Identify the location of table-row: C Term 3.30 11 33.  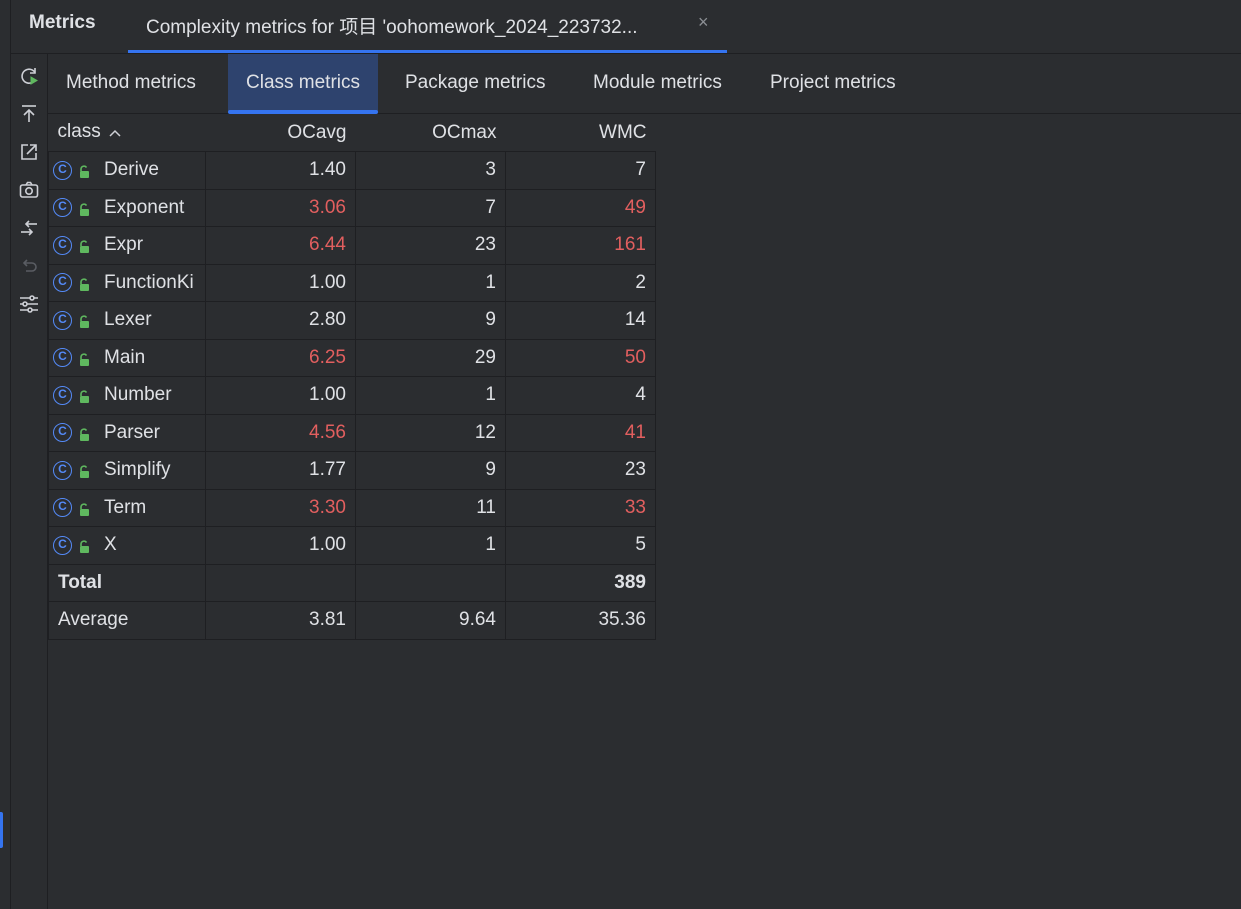
(352, 507).